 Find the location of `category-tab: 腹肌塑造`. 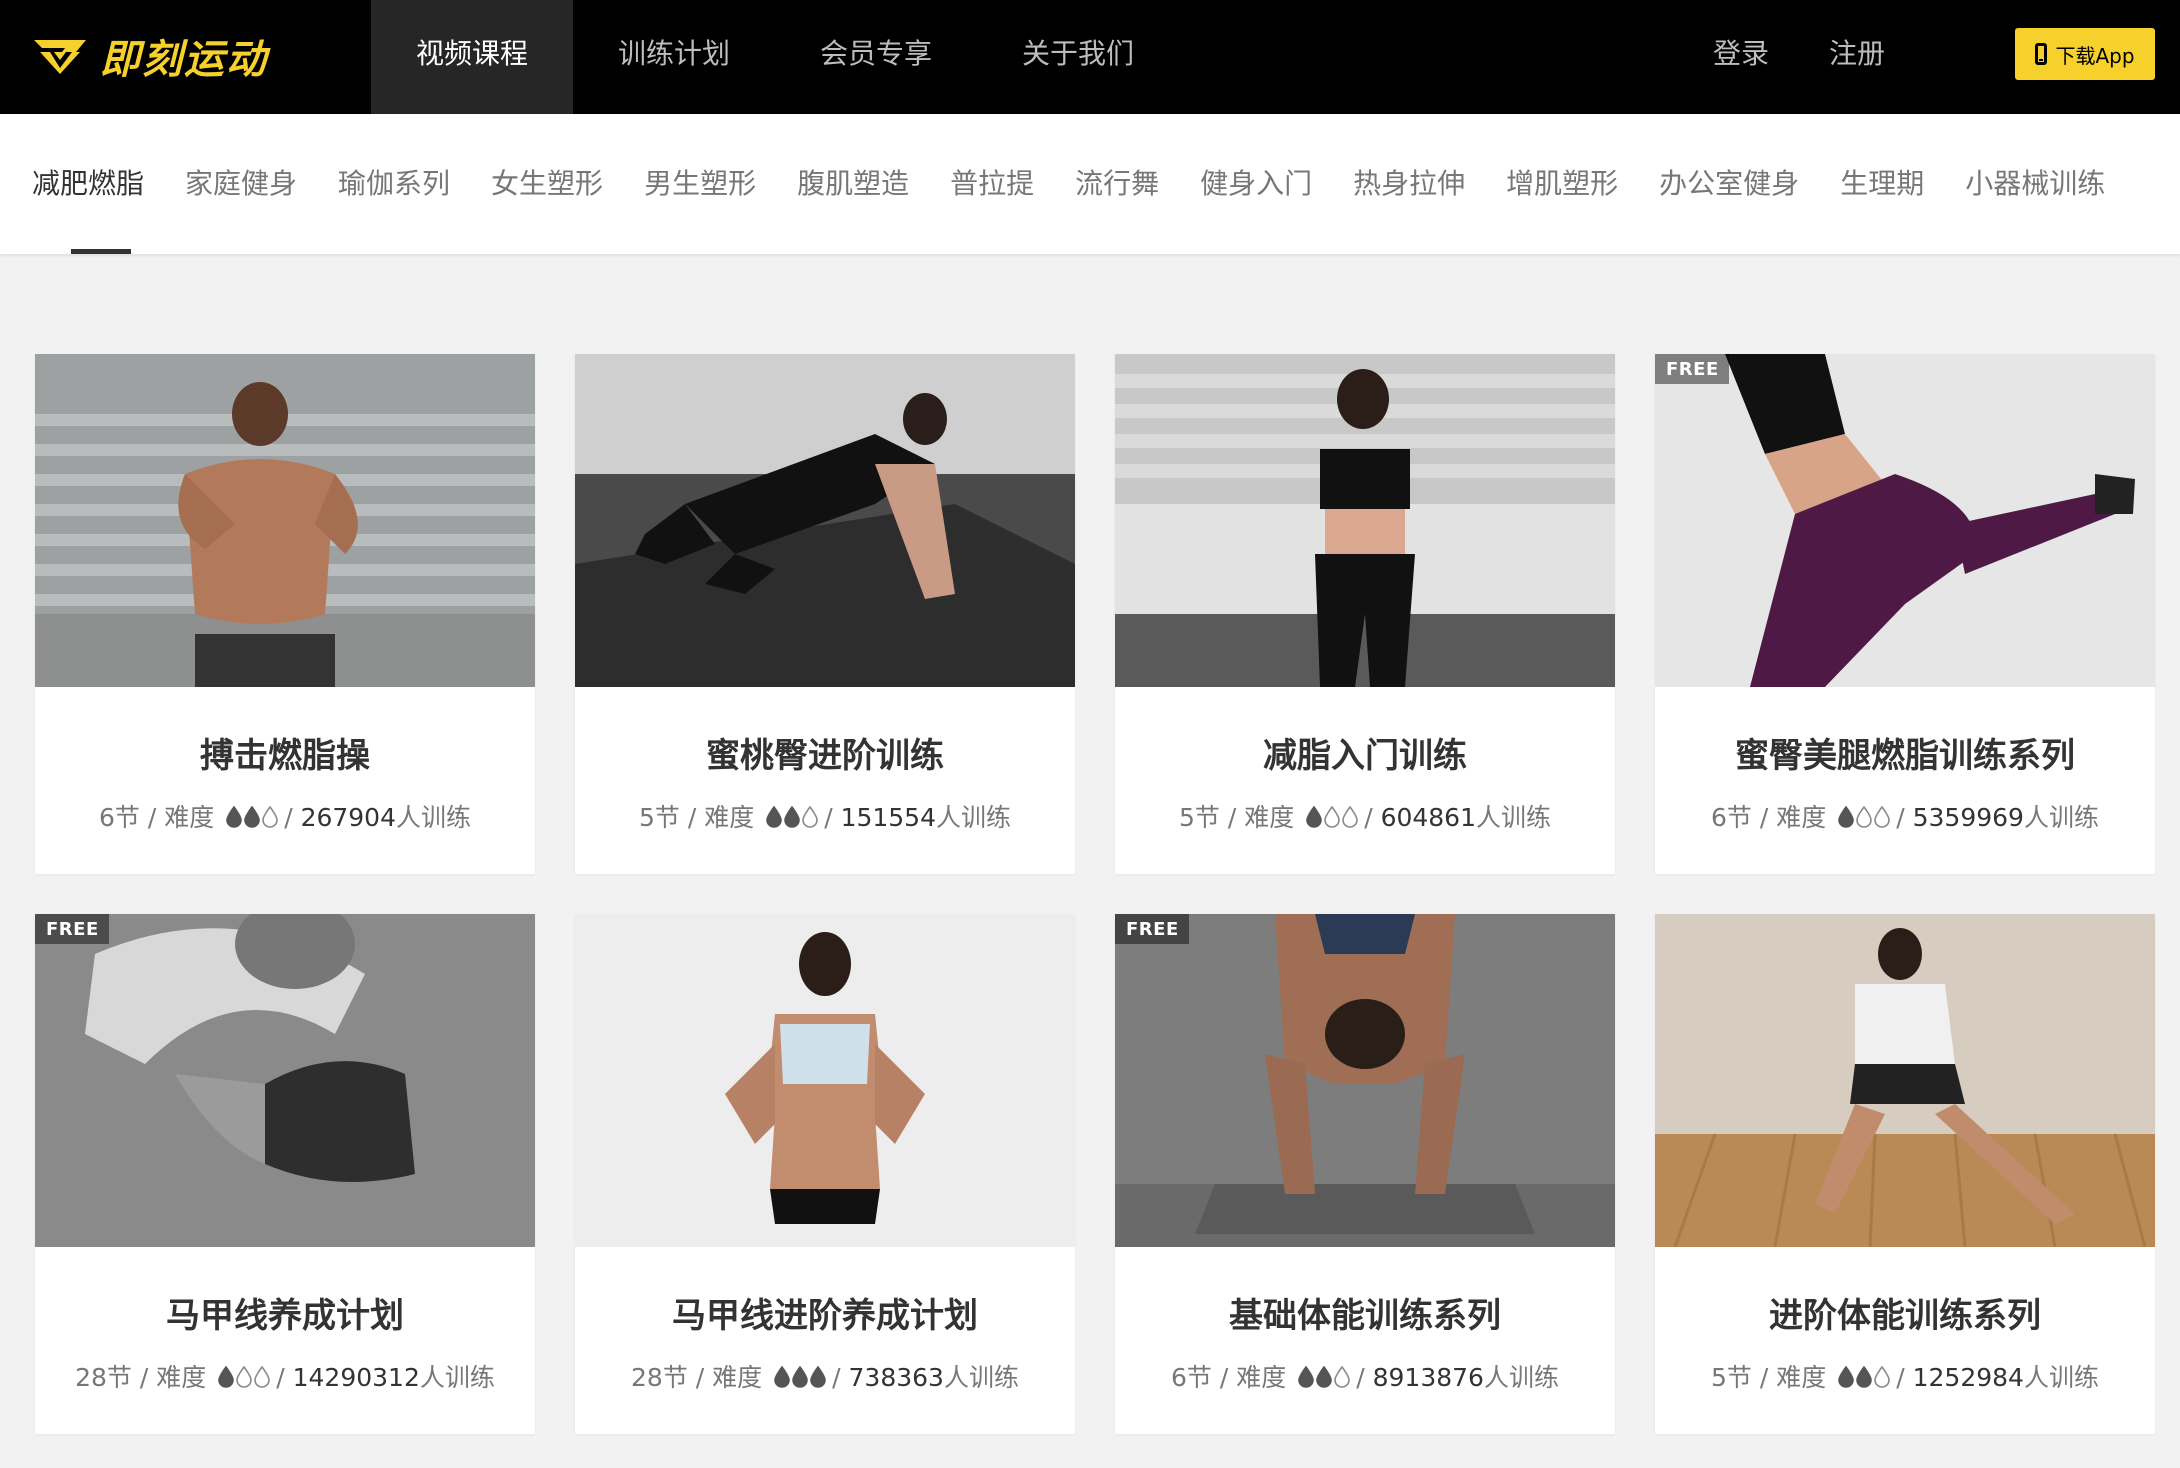

category-tab: 腹肌塑造 is located at coordinates (853, 184).